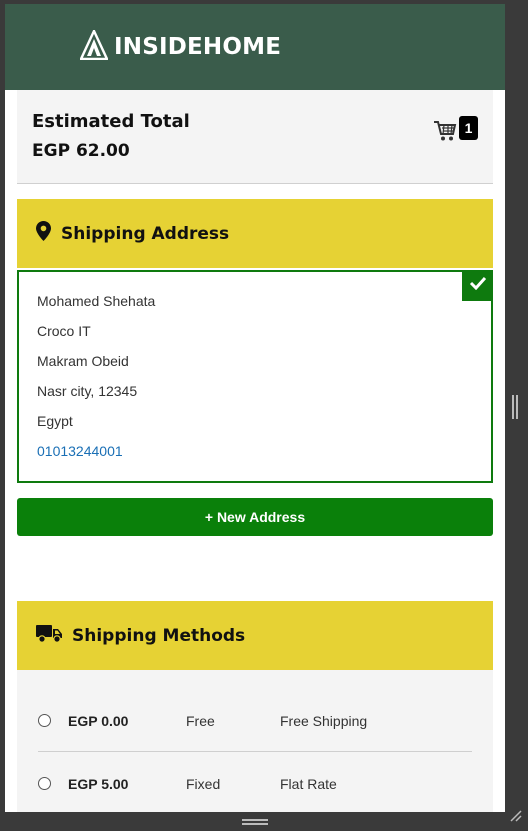 The width and height of the screenshot is (528, 831). Describe the element at coordinates (145, 233) in the screenshot. I see `shipping-address-title: Shipping Address` at that location.